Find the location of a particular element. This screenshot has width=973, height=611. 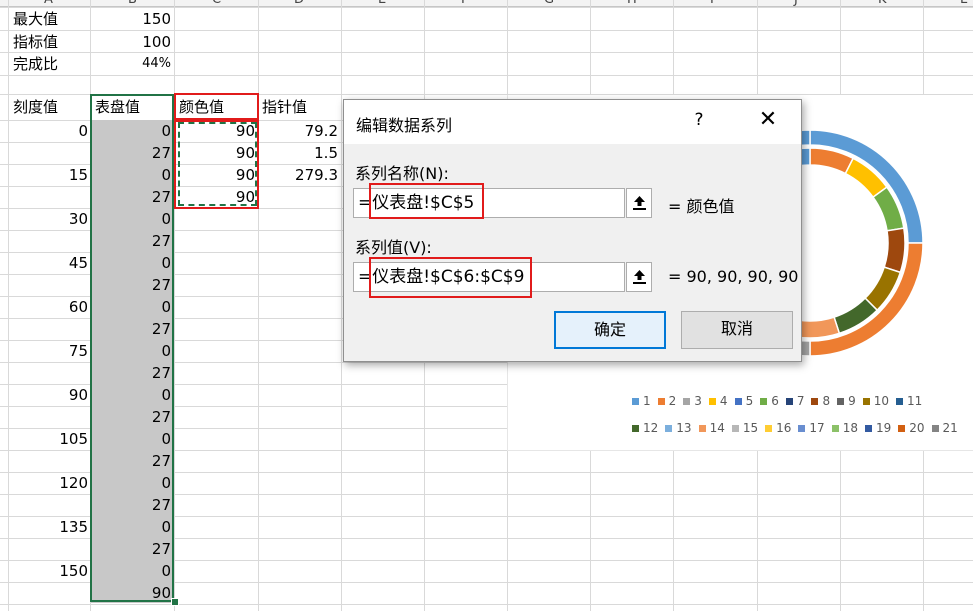

summary-label-max: 最大值 is located at coordinates (35, 19).